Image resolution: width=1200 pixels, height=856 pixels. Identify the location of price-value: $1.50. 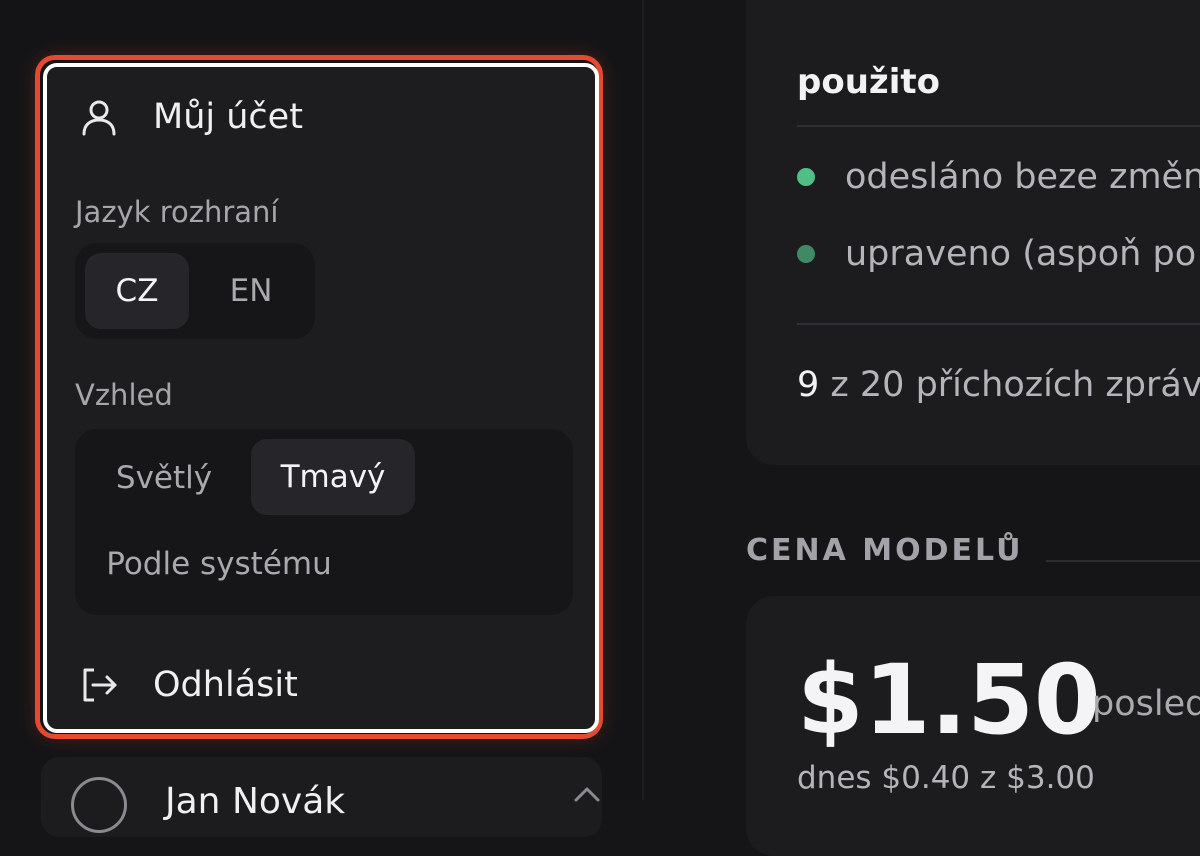
(949, 700).